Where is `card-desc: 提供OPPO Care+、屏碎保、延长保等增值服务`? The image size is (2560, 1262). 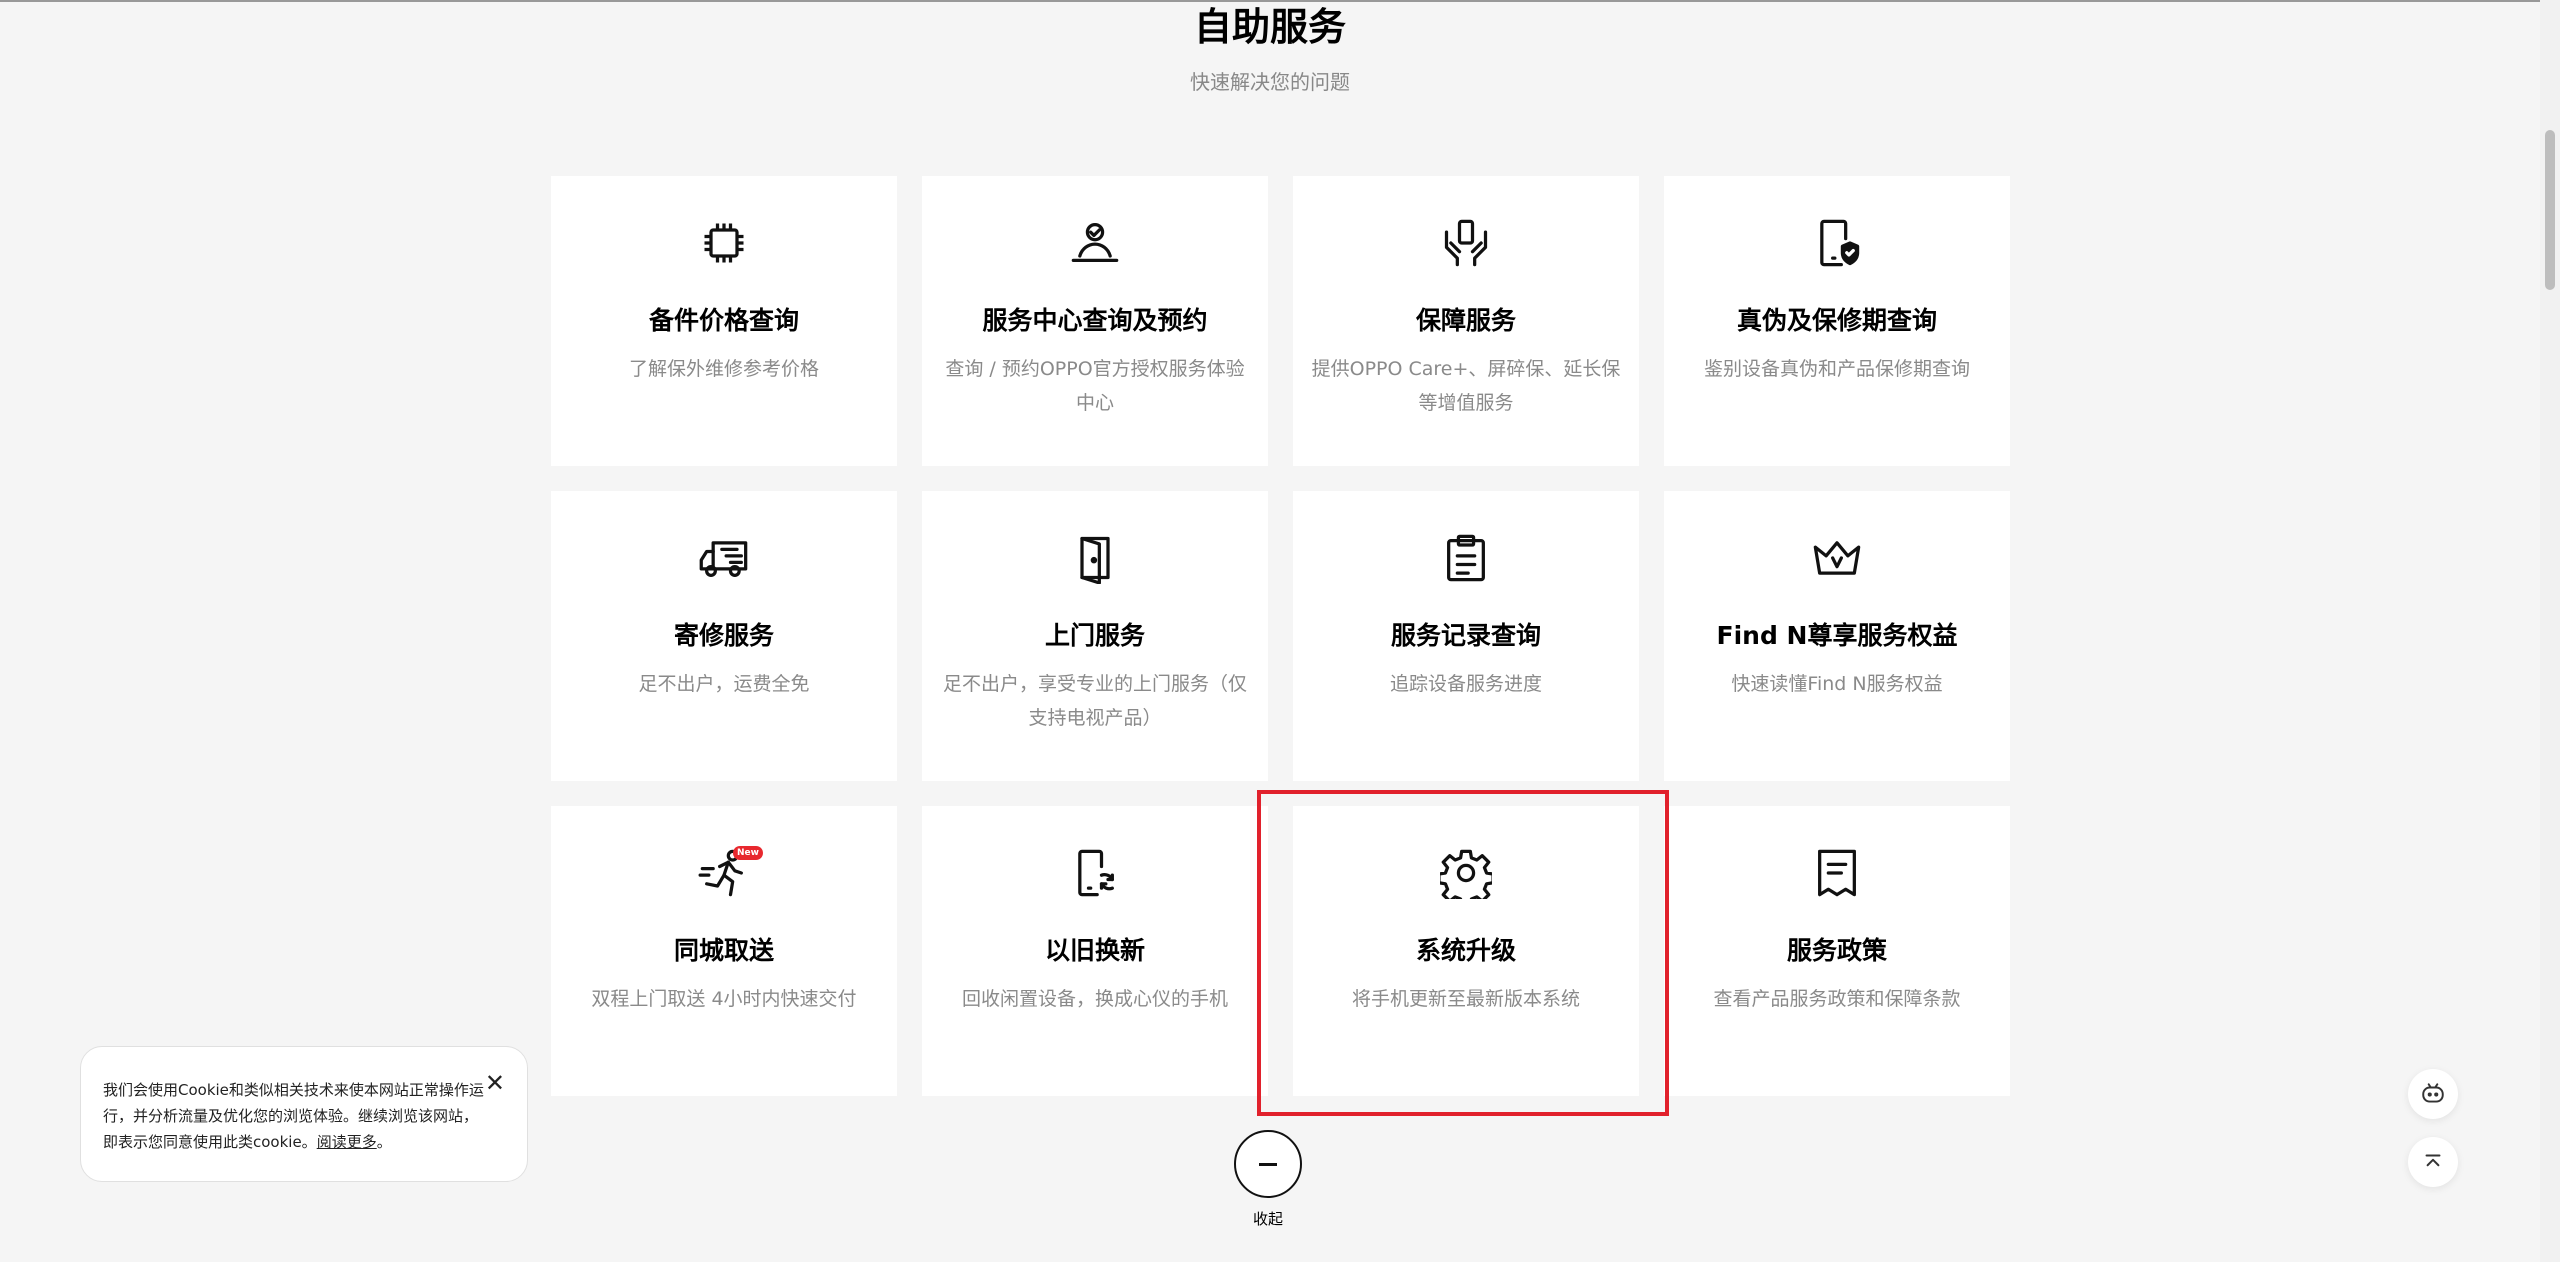 card-desc: 提供OPPO Care+、屏碎保、延长保等增值服务 is located at coordinates (1466, 386).